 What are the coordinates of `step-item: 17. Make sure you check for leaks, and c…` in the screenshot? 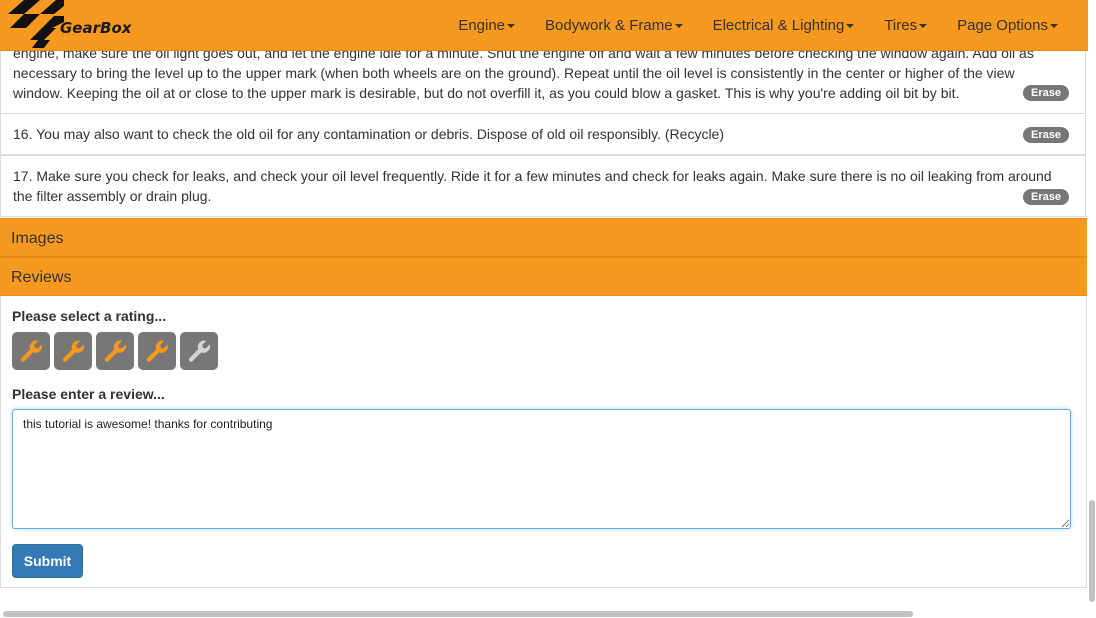 It's located at (543, 186).